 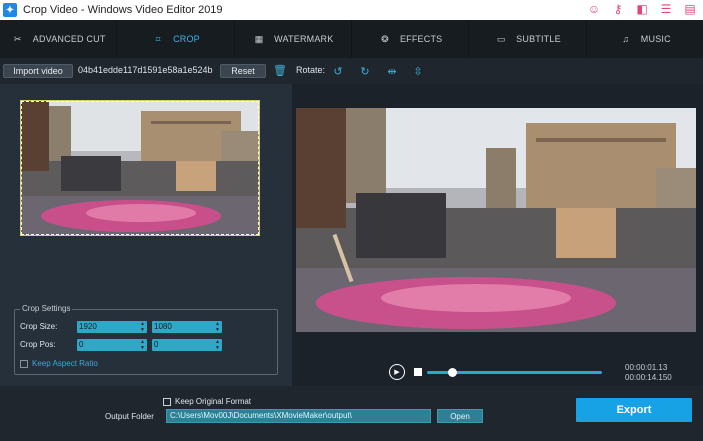 I want to click on crop-height-input: 1080 ▲ ▼, so click(x=187, y=327).